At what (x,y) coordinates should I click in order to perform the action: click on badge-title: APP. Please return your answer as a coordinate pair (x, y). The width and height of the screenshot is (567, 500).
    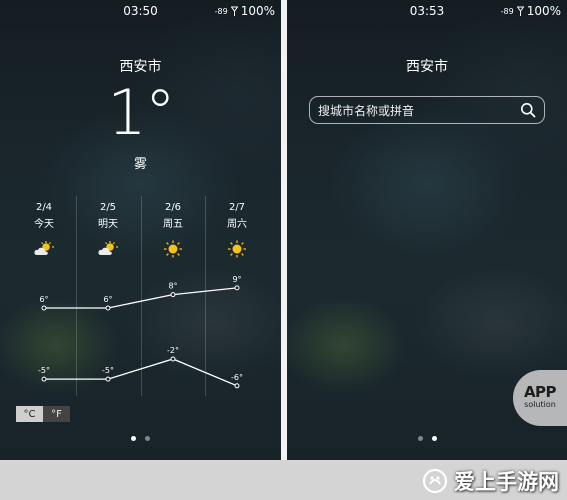
    Looking at the image, I should click on (540, 392).